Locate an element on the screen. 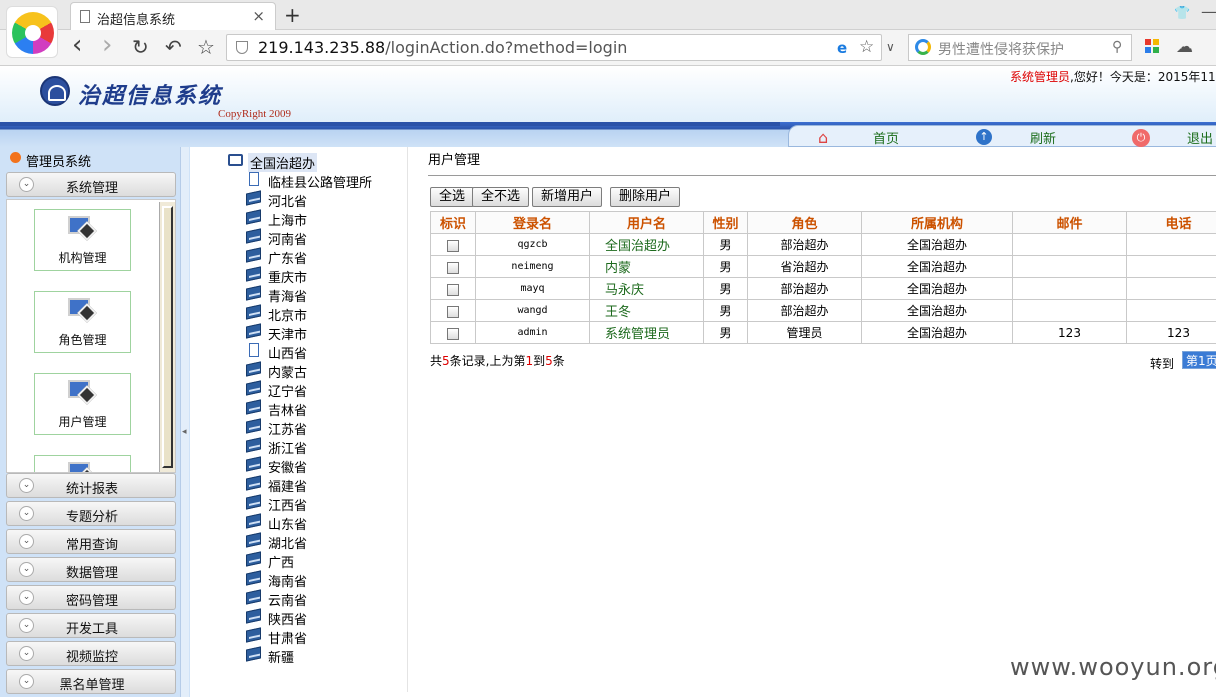 This screenshot has height=697, width=1216. collapse-arrow-icon: ◂ is located at coordinates (184, 432).